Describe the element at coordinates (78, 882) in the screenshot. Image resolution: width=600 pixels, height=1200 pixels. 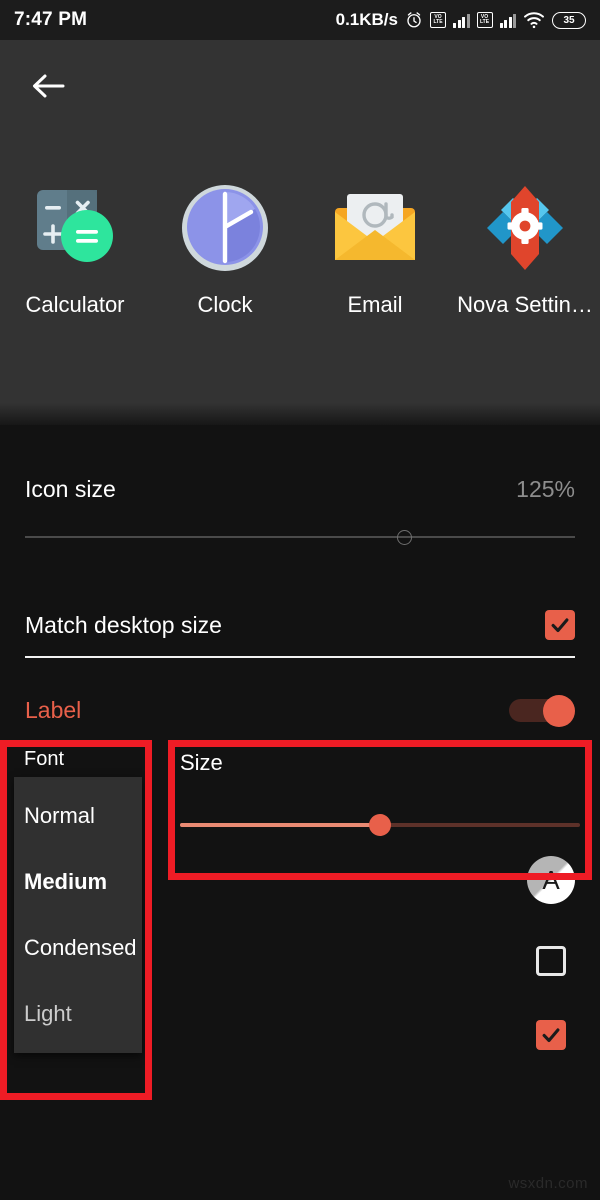
I see `font-option-medium: Medium` at that location.